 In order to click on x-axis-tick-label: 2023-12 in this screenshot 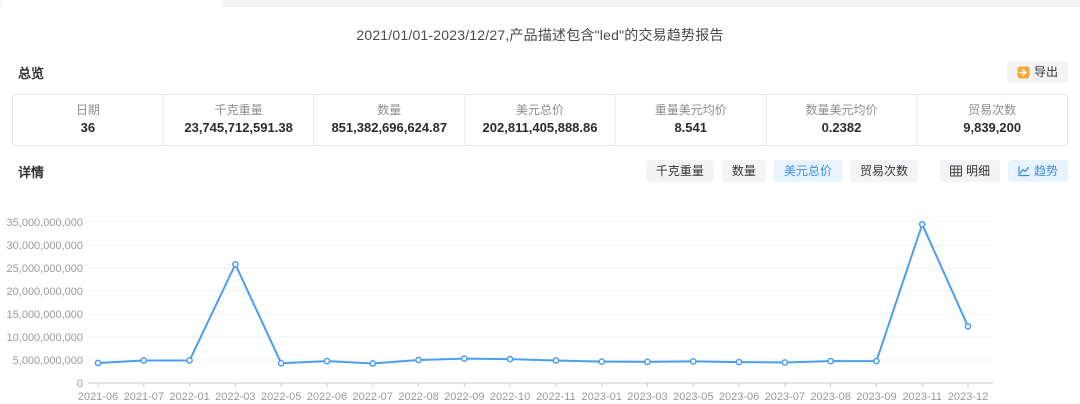, I will do `click(968, 397)`.